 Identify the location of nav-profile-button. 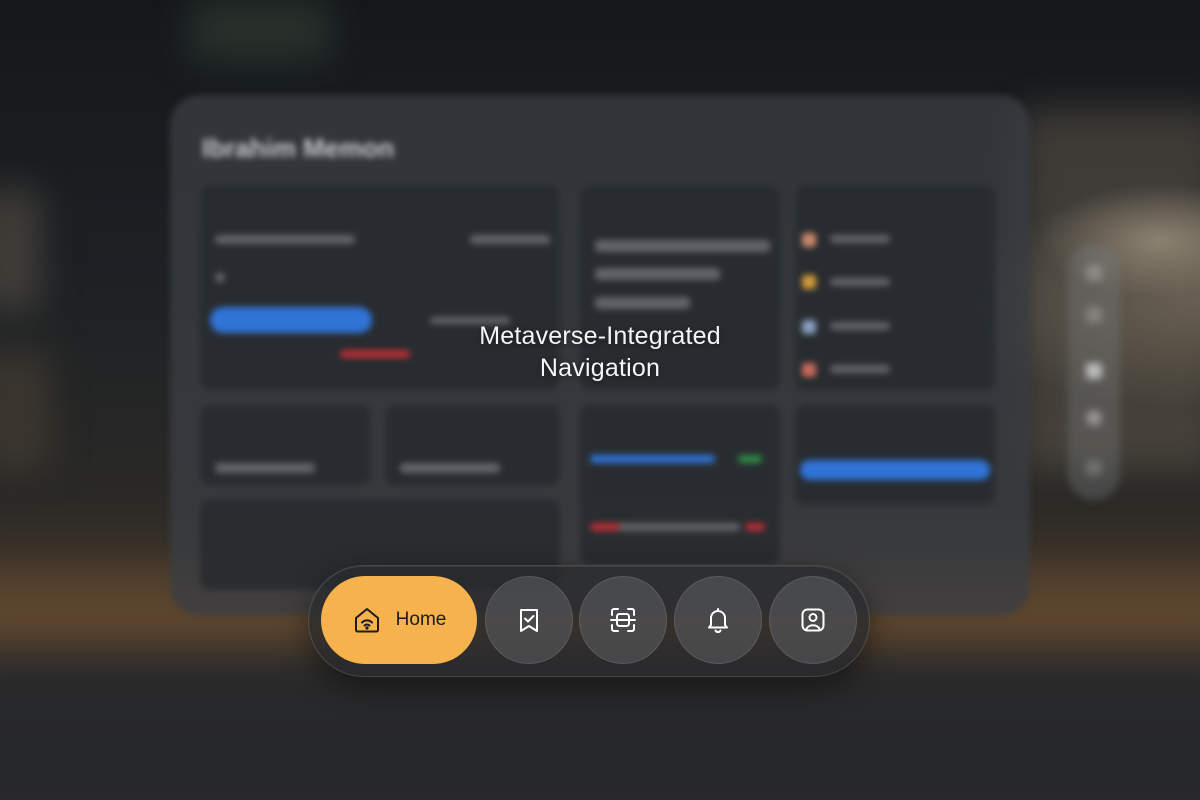
(813, 620).